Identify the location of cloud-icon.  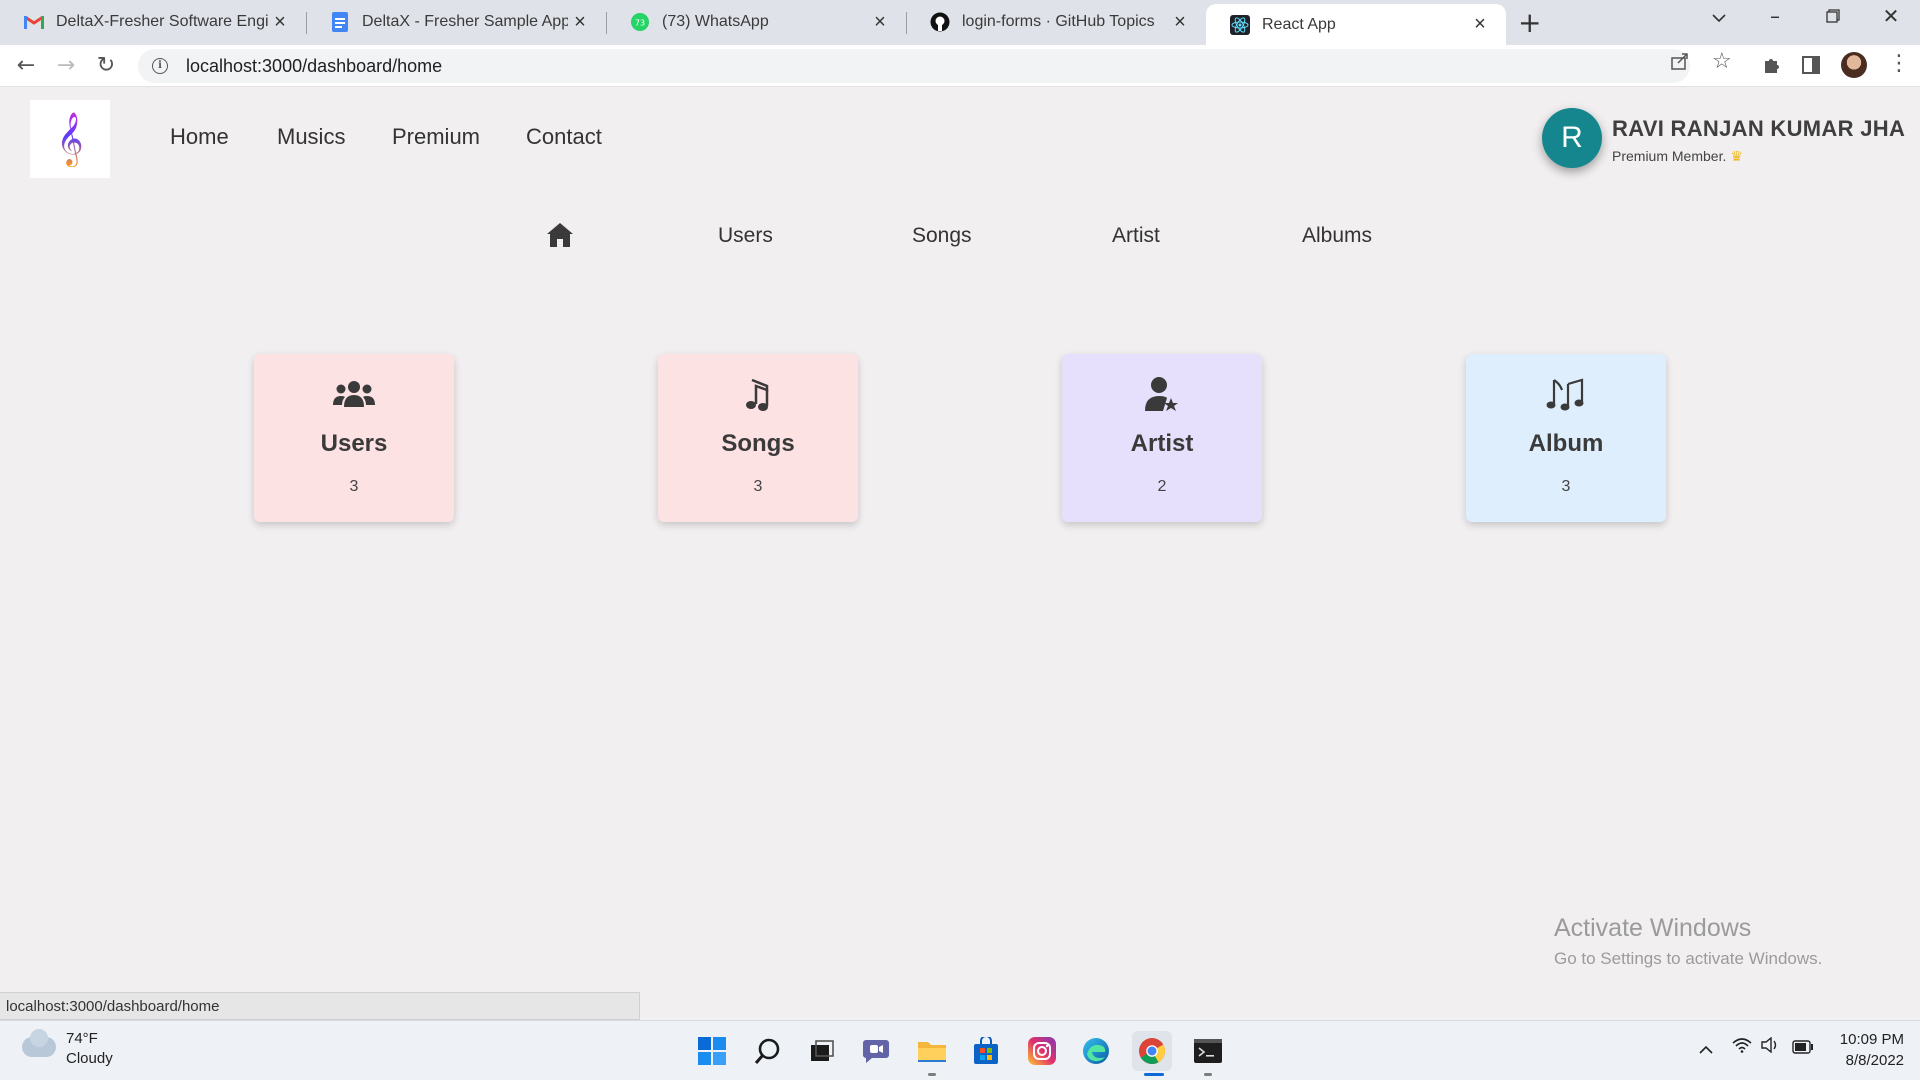
(39, 1043).